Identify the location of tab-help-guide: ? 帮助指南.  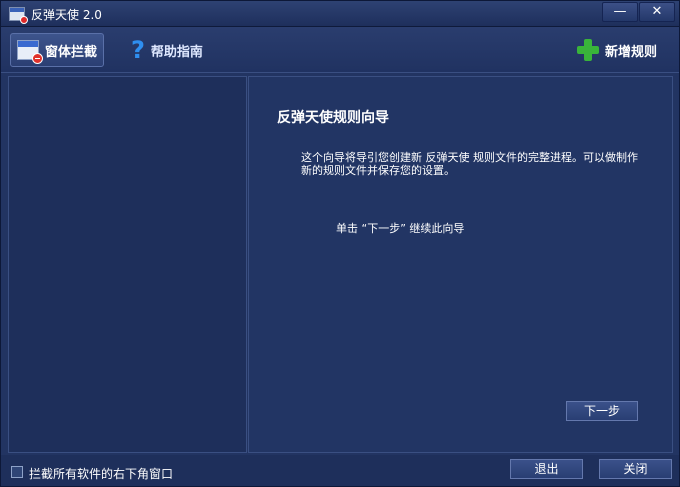
(167, 50).